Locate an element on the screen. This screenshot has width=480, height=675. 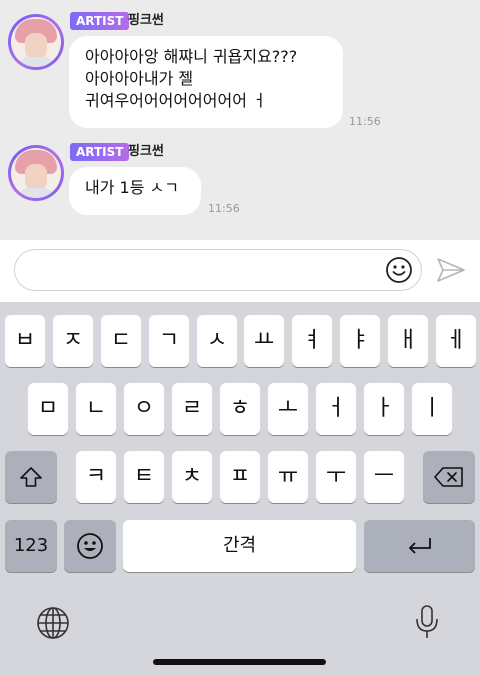
key: ㅌ is located at coordinates (144, 477).